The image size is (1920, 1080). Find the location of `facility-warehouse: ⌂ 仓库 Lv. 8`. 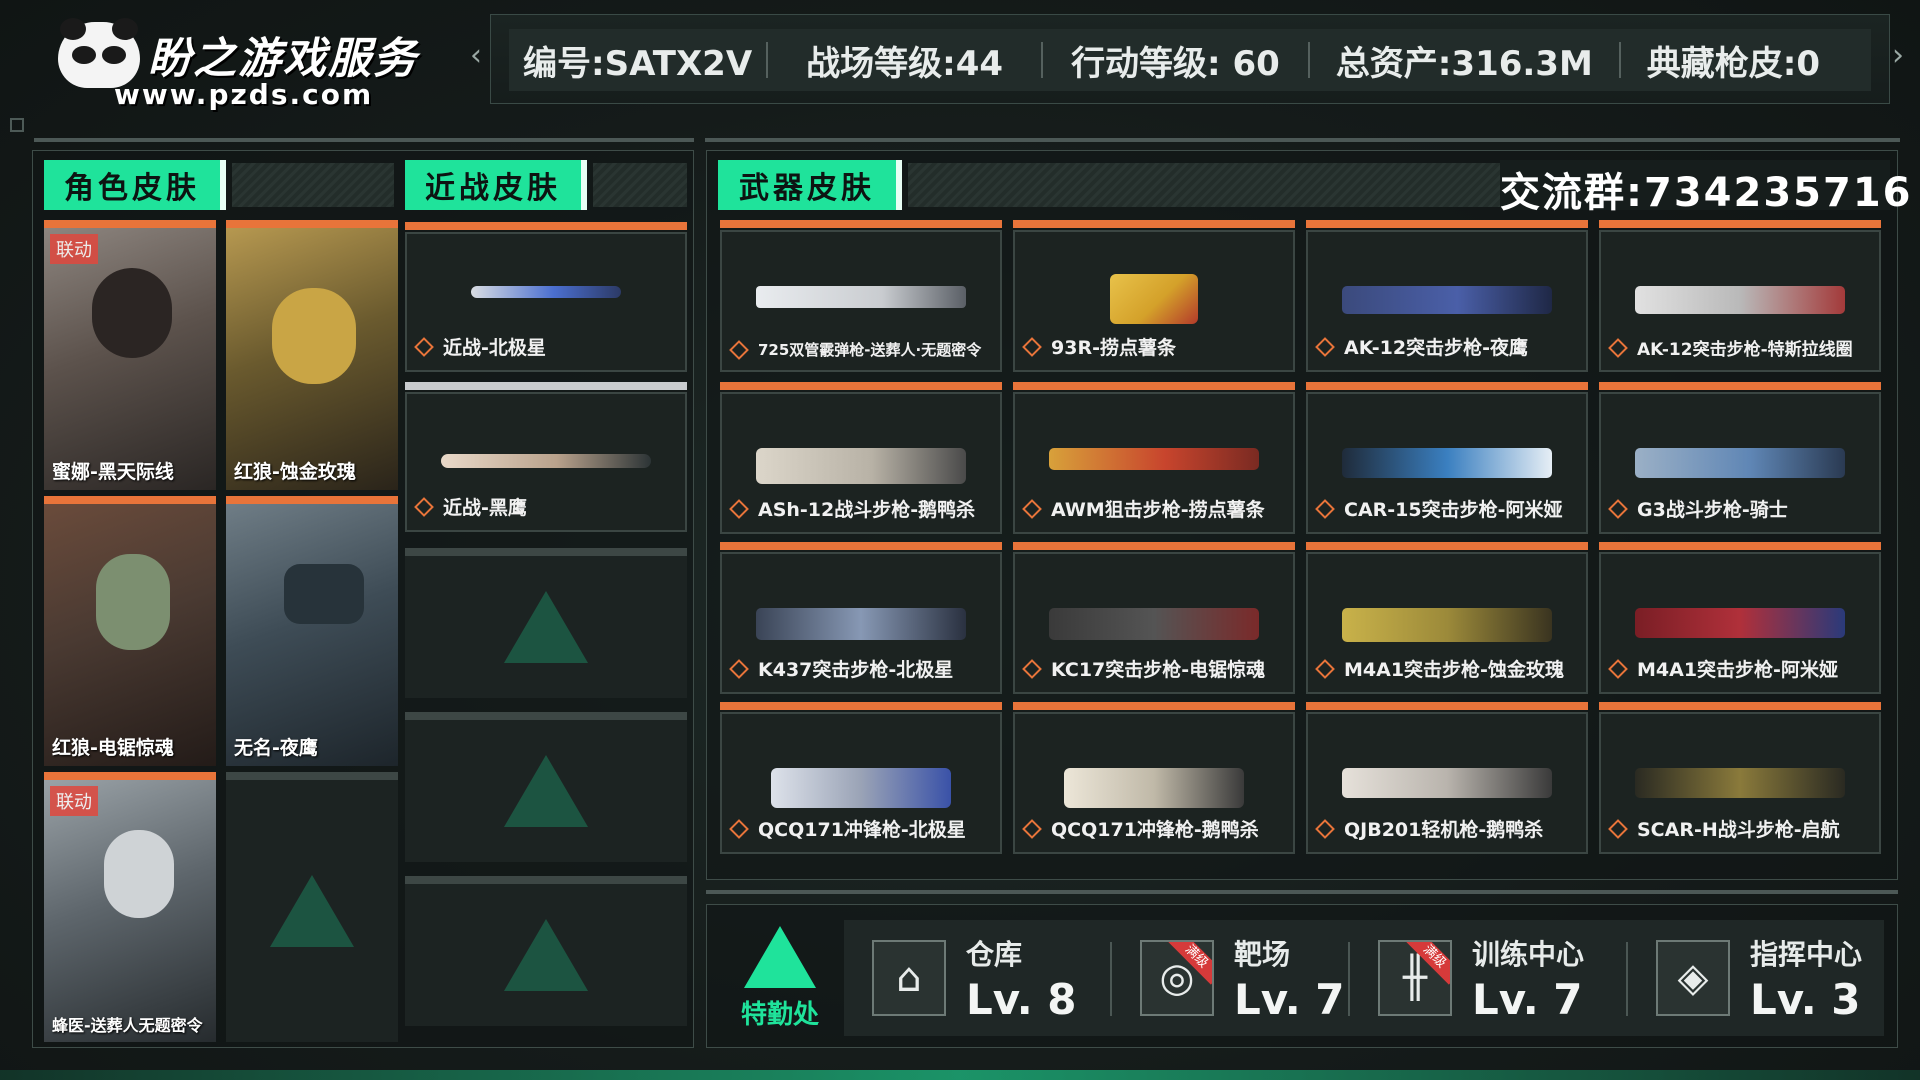

facility-warehouse: ⌂ 仓库 Lv. 8 is located at coordinates (974, 978).